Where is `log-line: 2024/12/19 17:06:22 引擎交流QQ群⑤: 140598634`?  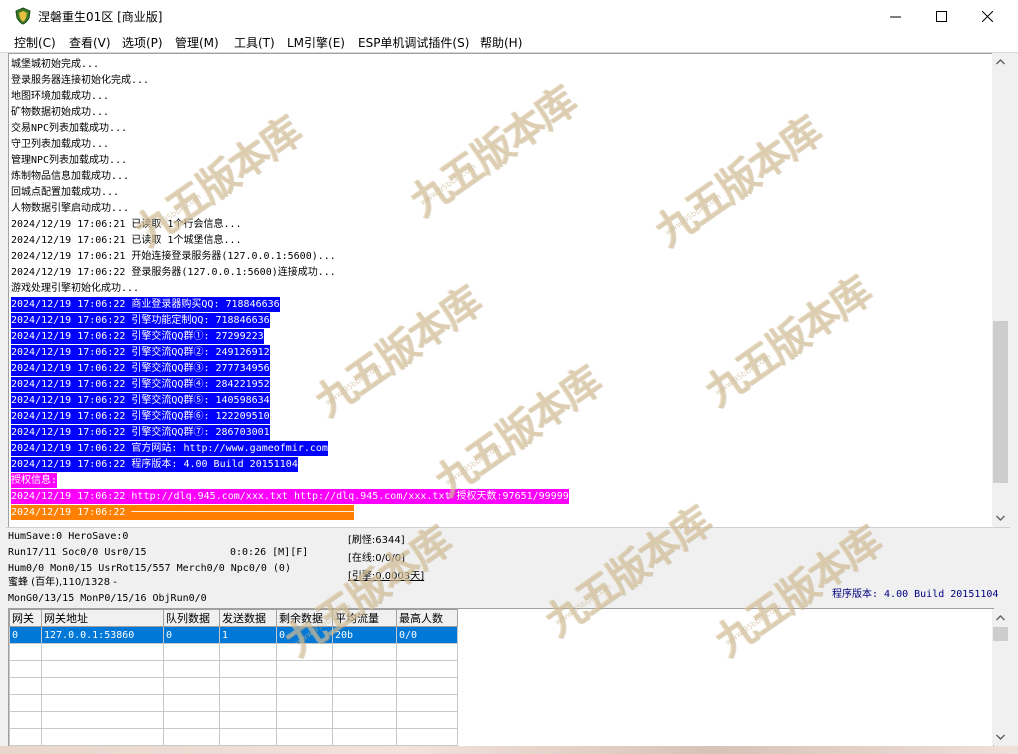
log-line: 2024/12/19 17:06:22 引擎交流QQ群⑤: 140598634 is located at coordinates (140, 400).